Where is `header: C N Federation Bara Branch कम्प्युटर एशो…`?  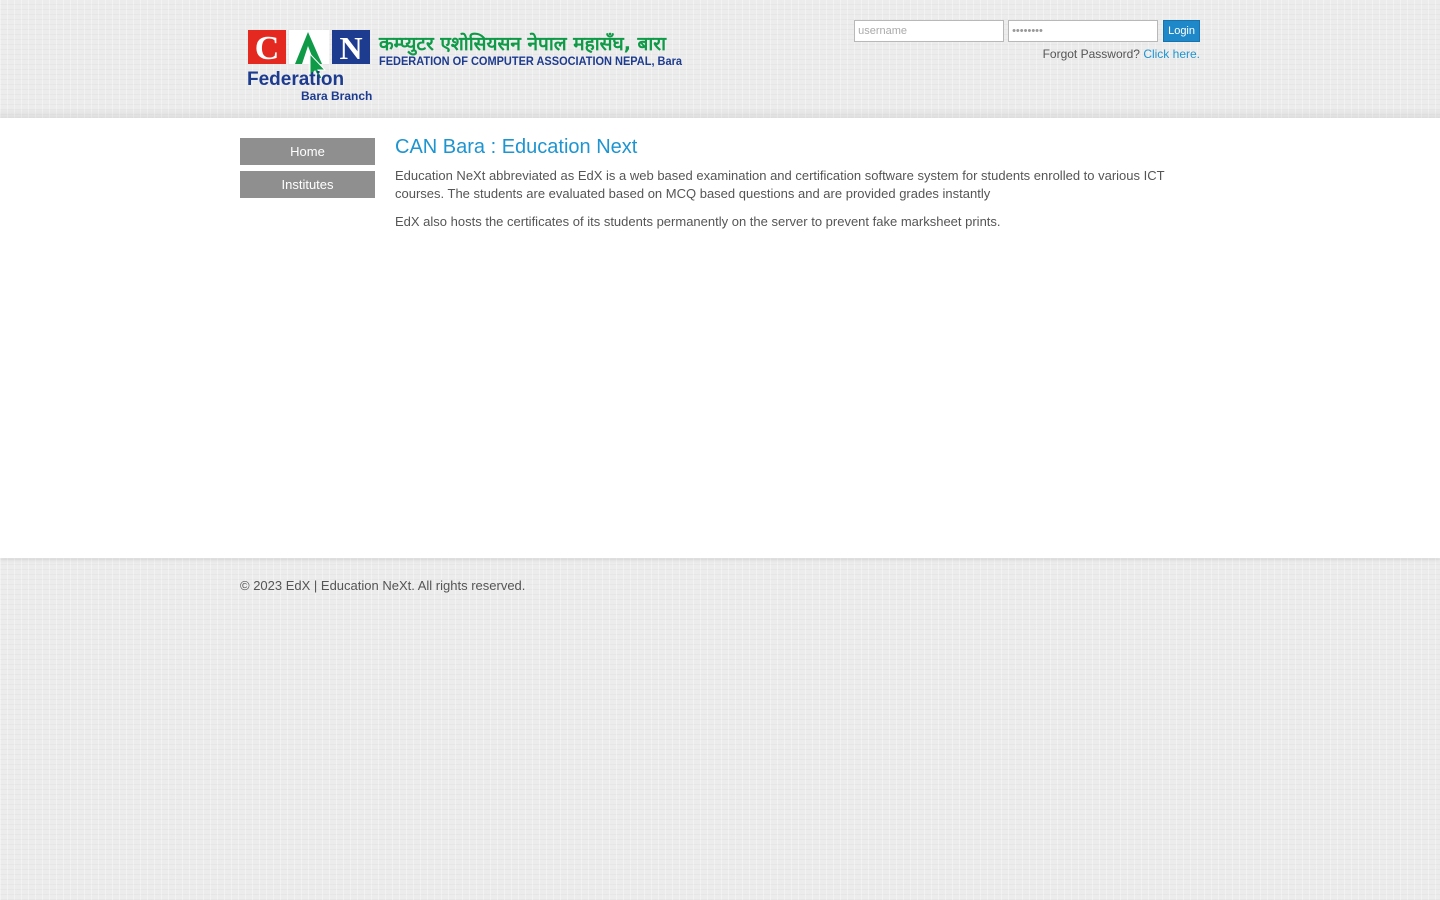 header: C N Federation Bara Branch कम्प्युटर एशो… is located at coordinates (720, 59).